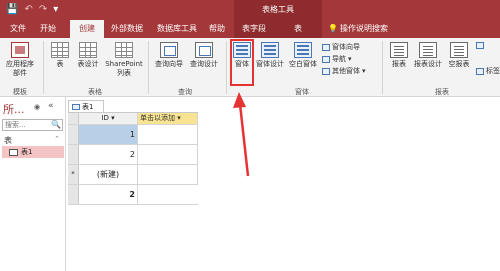 This screenshot has width=500, height=271. What do you see at coordinates (204, 55) in the screenshot?
I see `query-design-button: 查询设计` at bounding box center [204, 55].